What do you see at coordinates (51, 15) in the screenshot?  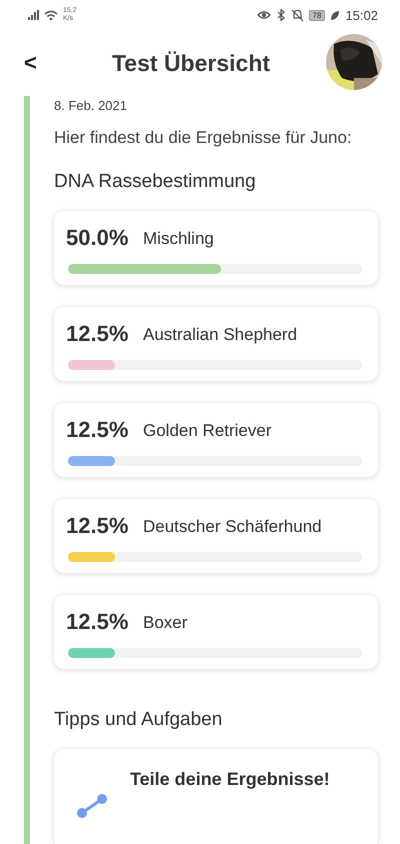 I see `wifi-icon` at bounding box center [51, 15].